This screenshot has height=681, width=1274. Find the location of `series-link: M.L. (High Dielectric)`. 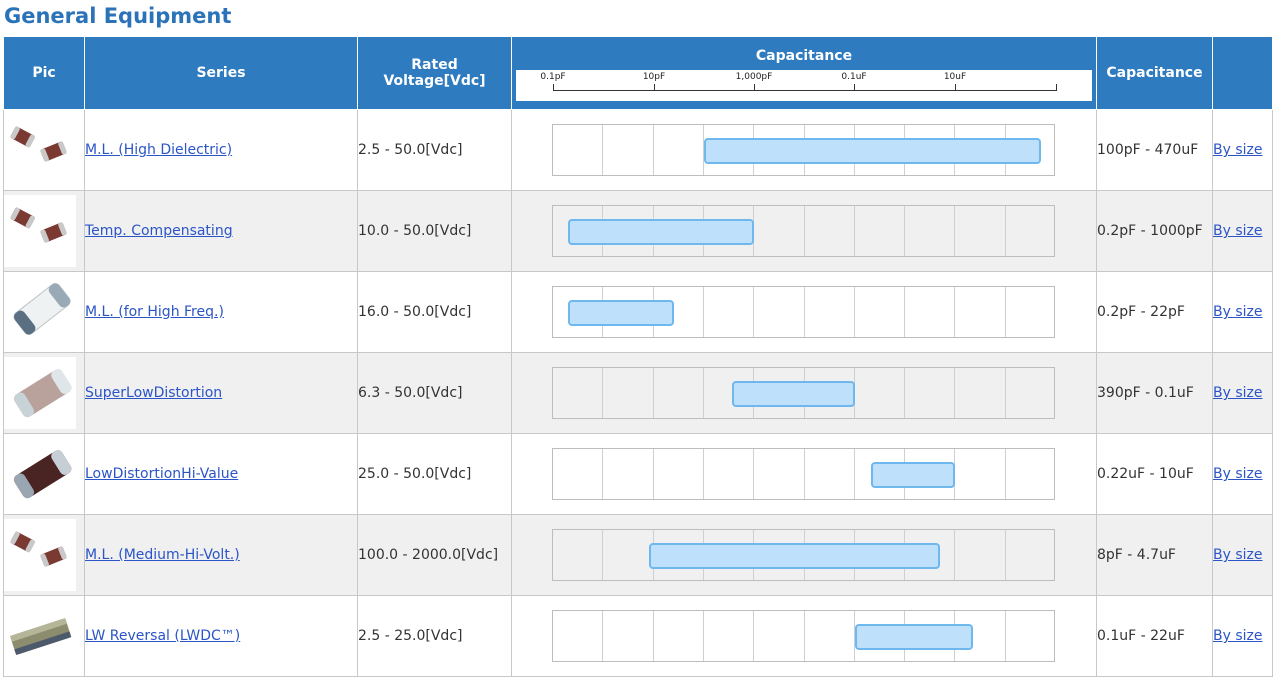

series-link: M.L. (High Dielectric) is located at coordinates (158, 150).